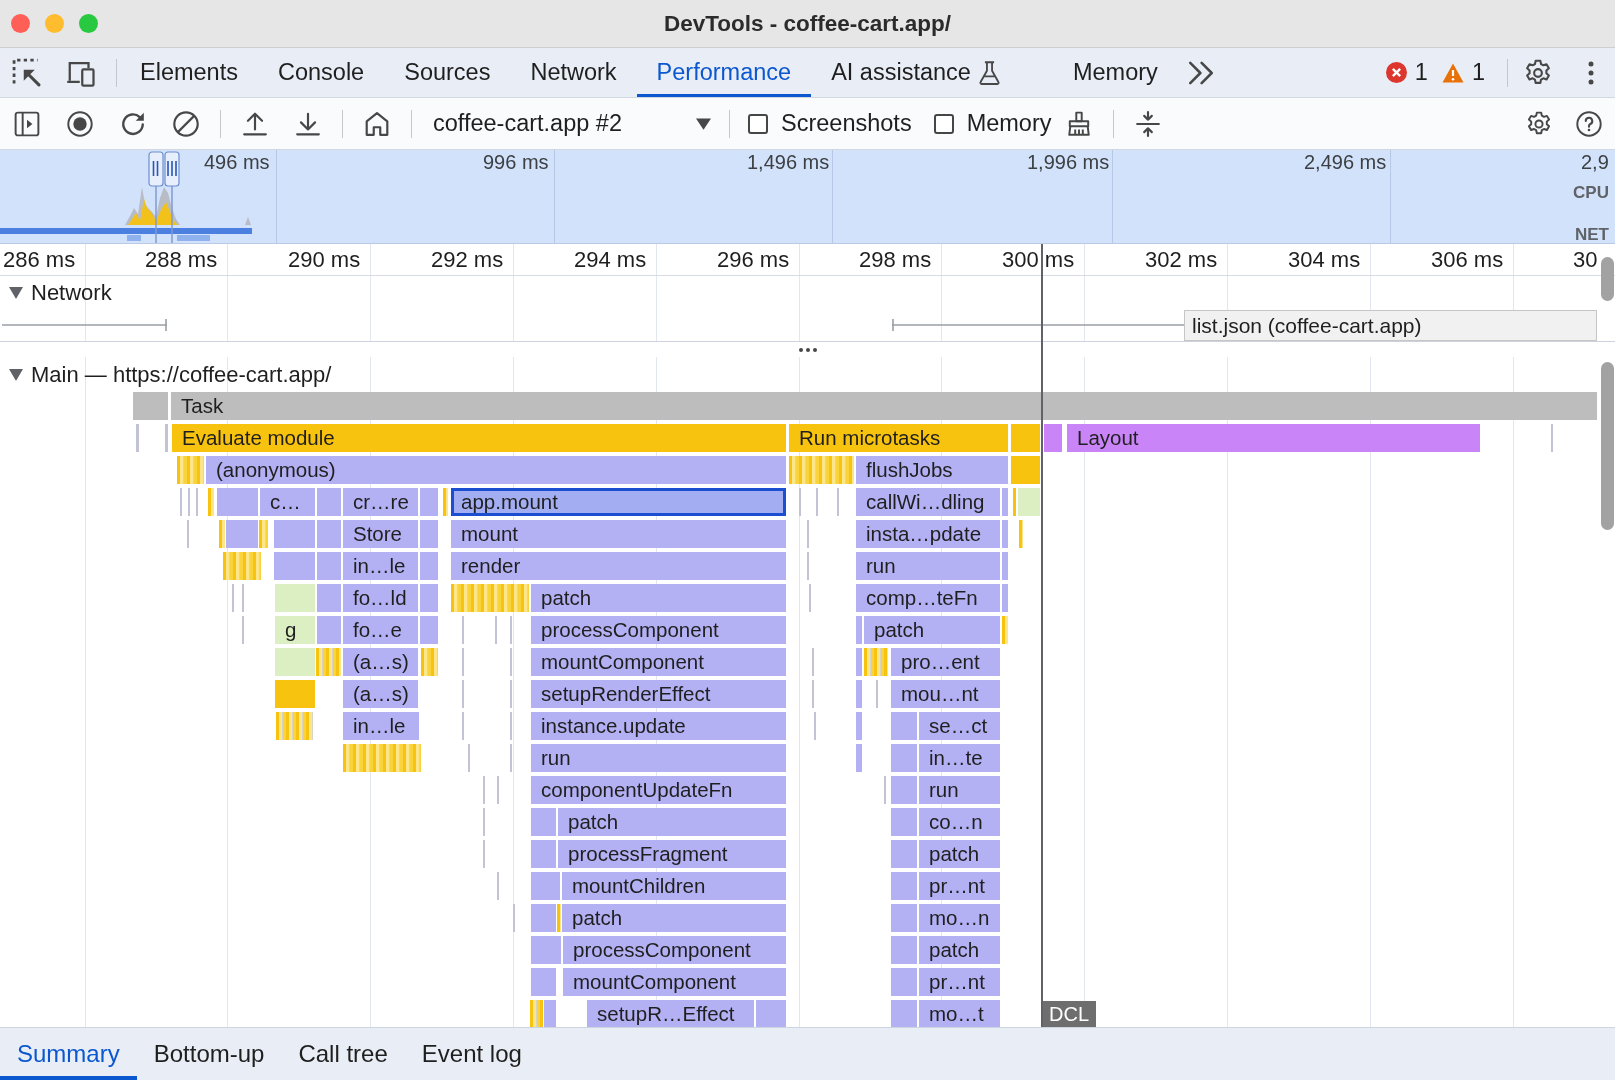 Image resolution: width=1615 pixels, height=1080 pixels. What do you see at coordinates (1463, 72) in the screenshot?
I see `warnings-counter: 1` at bounding box center [1463, 72].